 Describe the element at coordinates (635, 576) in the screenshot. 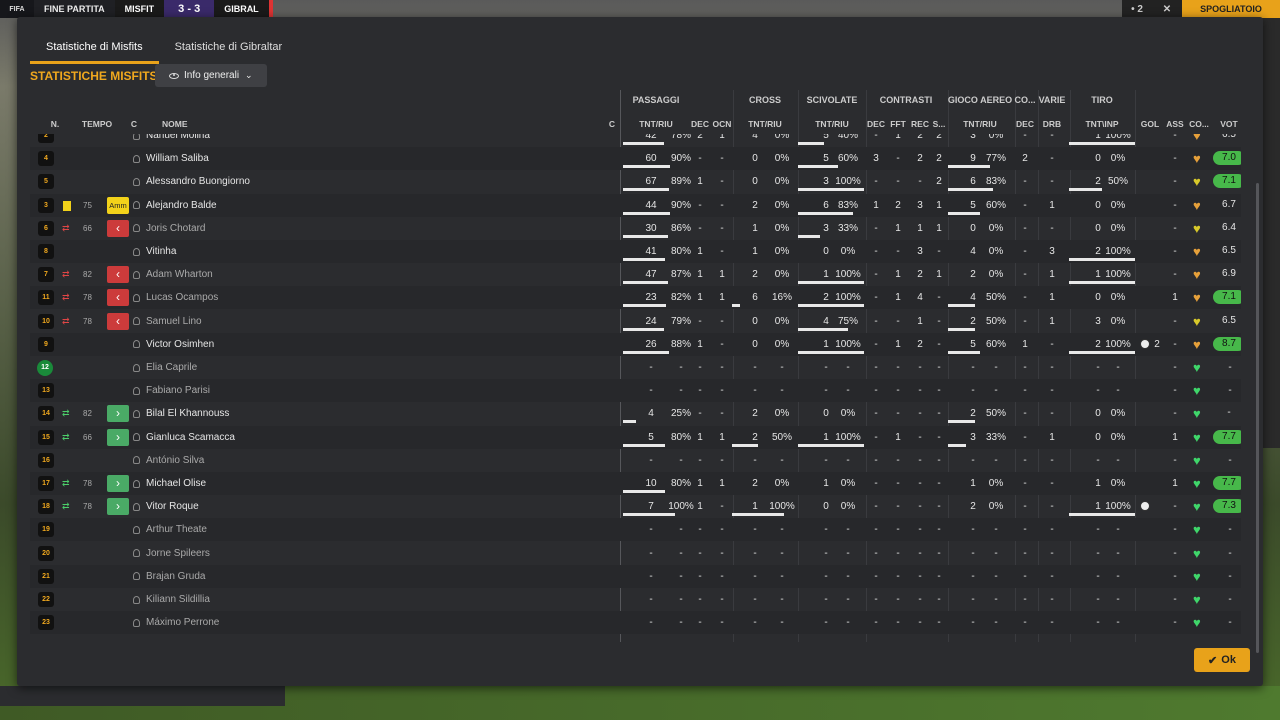

I see `table-row: 21 Brajan Gruda - - - - - - - - - - - - - - - - - - - ♥ -` at that location.